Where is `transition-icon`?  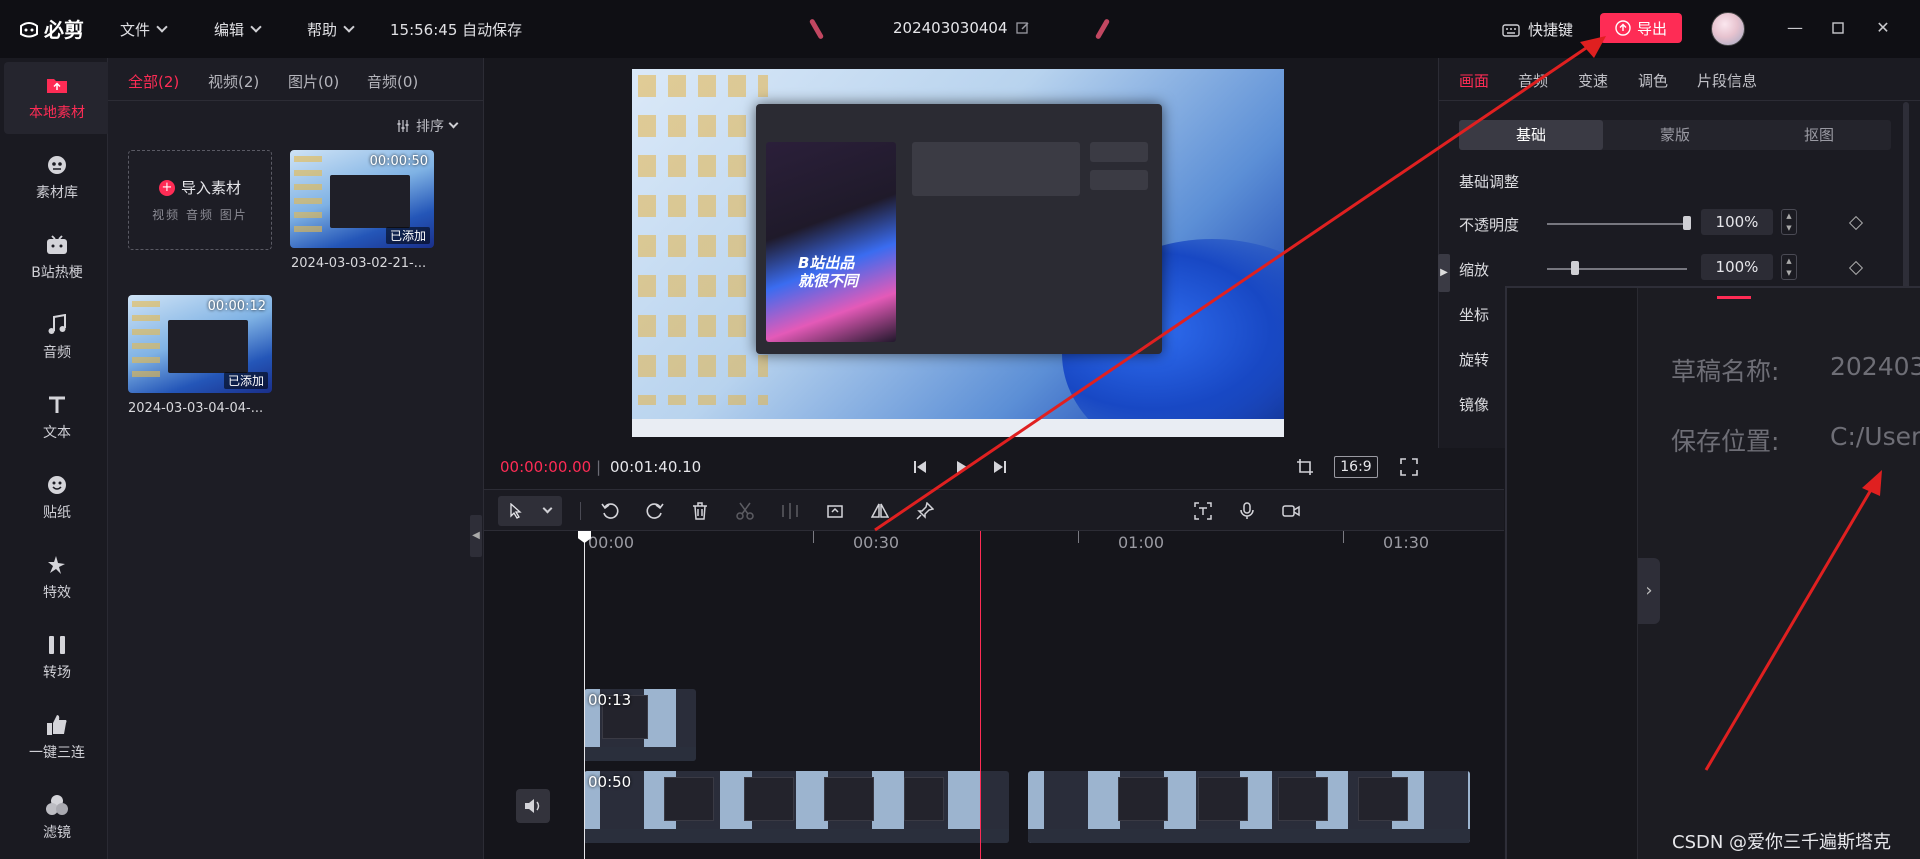 transition-icon is located at coordinates (57, 645).